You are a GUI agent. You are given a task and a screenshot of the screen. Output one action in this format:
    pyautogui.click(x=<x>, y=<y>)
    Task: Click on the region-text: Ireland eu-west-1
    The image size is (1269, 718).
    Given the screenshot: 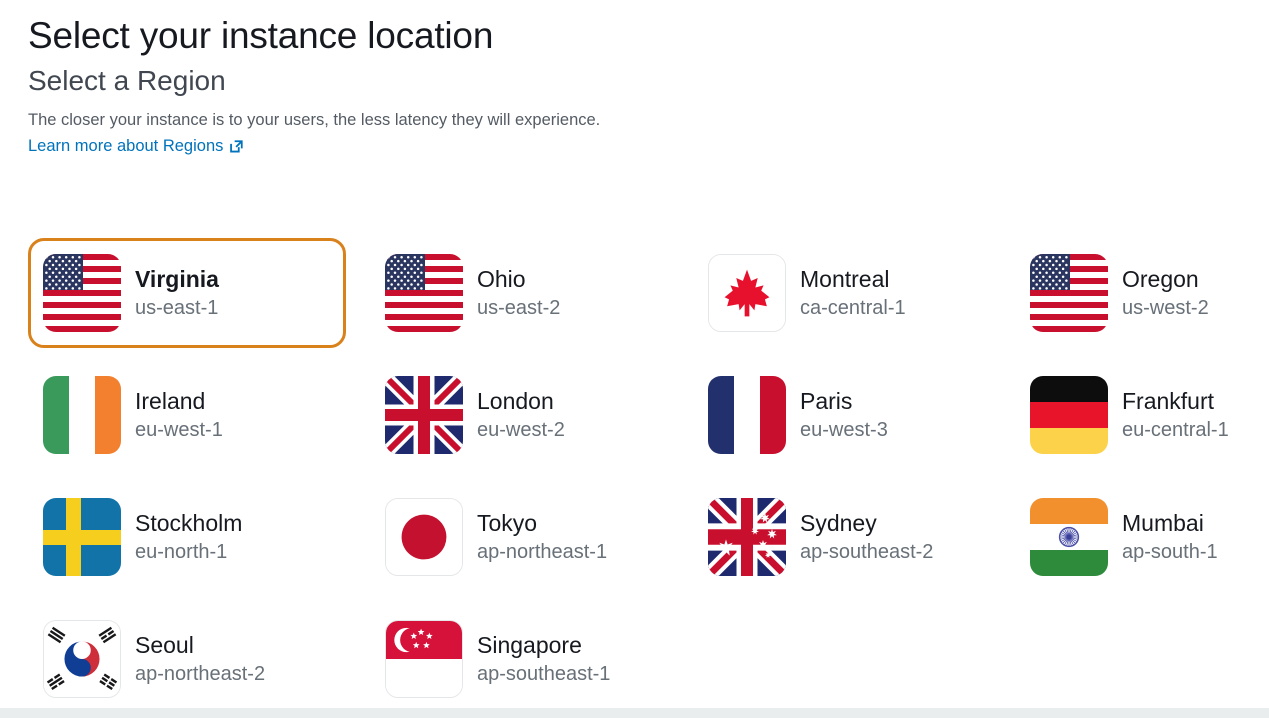 What is the action you would take?
    pyautogui.click(x=179, y=414)
    